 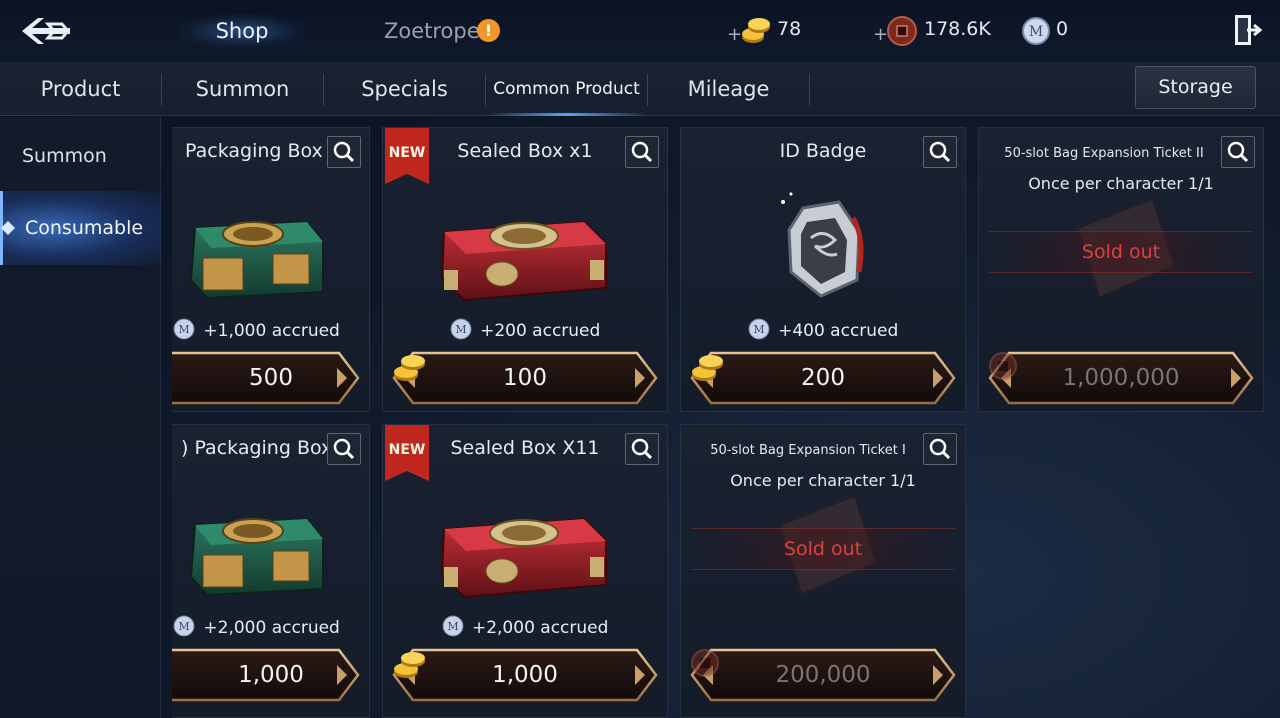 What do you see at coordinates (809, 90) in the screenshot?
I see `tab-divider` at bounding box center [809, 90].